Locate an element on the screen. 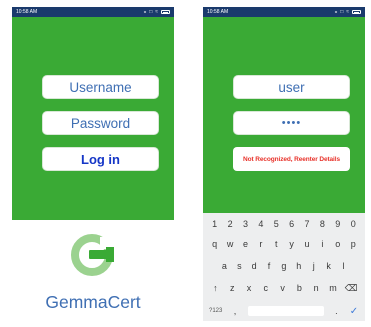  key-y: y is located at coordinates (292, 244).